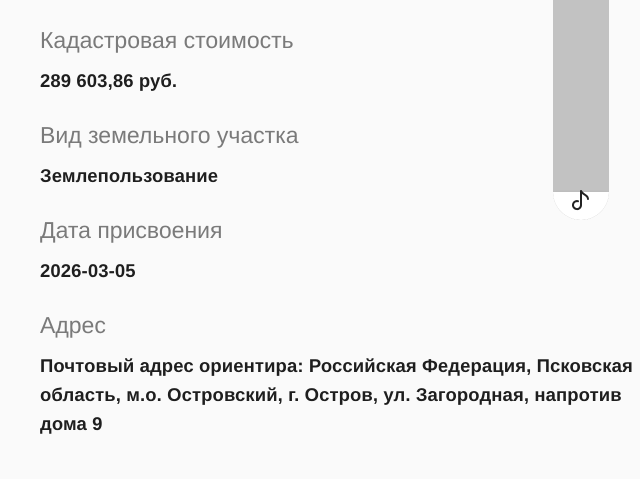 The height and width of the screenshot is (479, 640). I want to click on field-value: 289 603,86 руб., so click(109, 81).